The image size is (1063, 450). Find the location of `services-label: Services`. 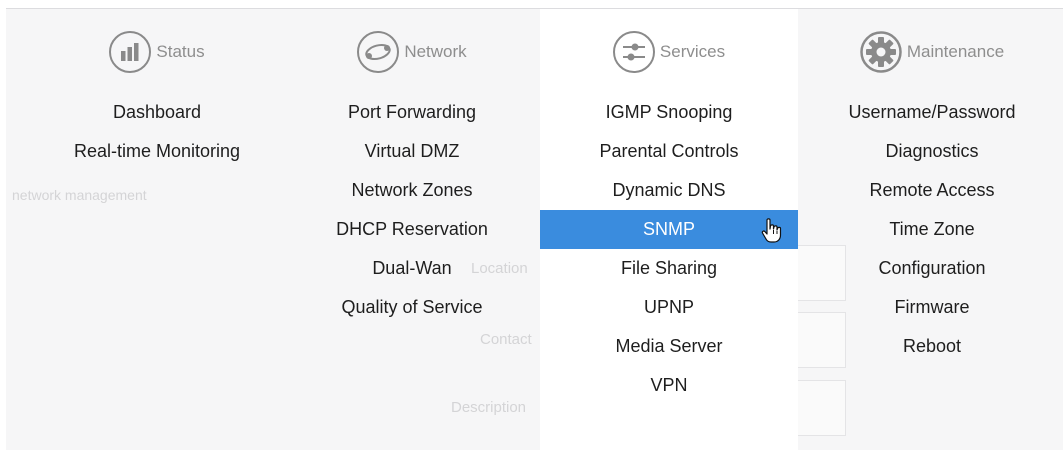

services-label: Services is located at coordinates (692, 51).